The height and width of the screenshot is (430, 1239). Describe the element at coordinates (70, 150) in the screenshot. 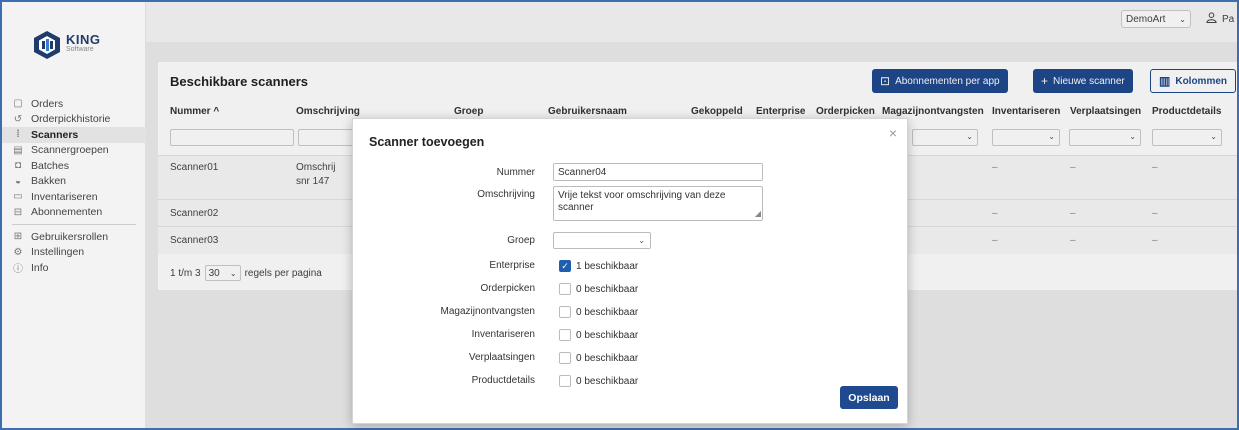

I see `sidebar-item-label: Scannergroepen` at that location.